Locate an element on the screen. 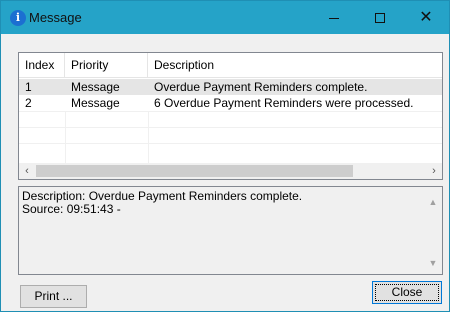  list-header: Index Priority Description is located at coordinates (230, 65).